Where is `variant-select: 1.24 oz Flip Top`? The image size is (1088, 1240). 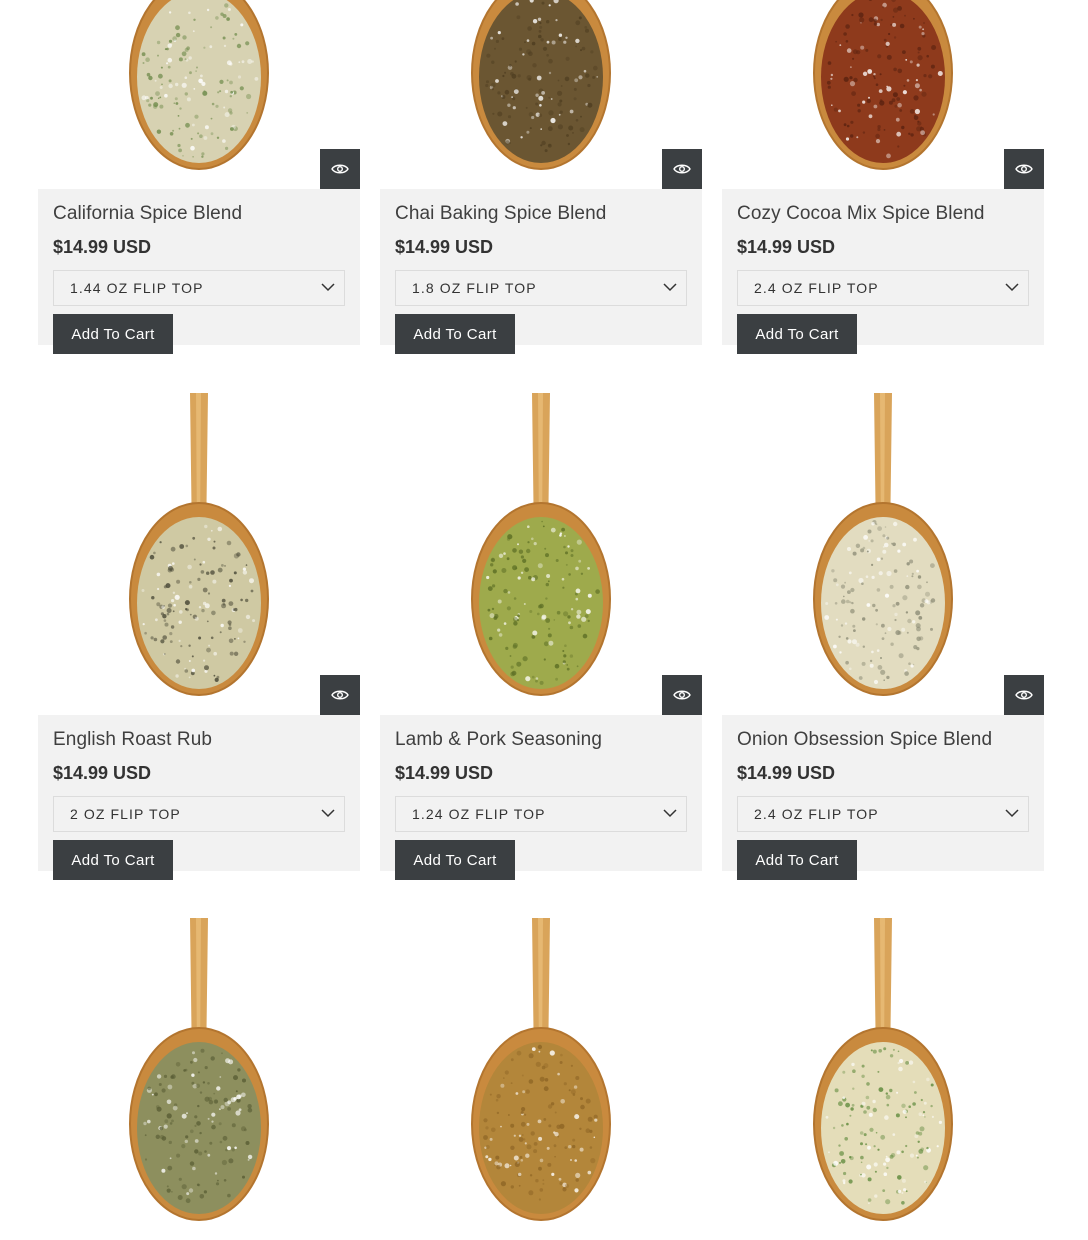 variant-select: 1.24 oz Flip Top is located at coordinates (541, 814).